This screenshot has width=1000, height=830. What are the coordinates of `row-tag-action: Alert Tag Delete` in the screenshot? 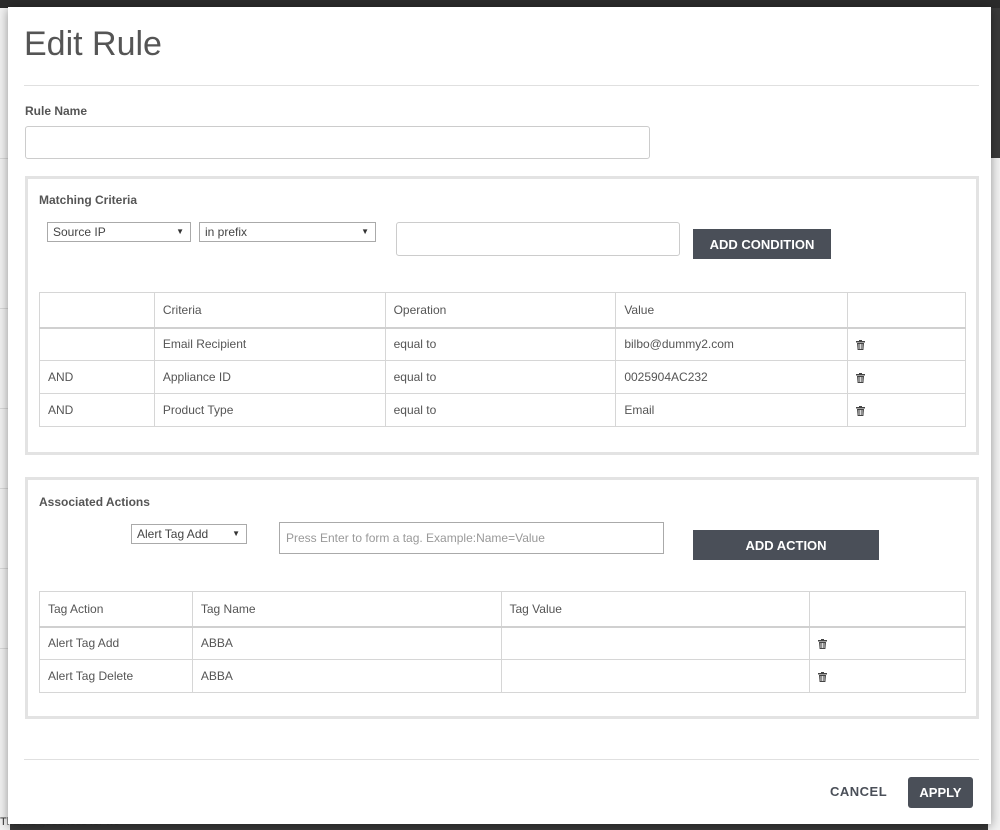 It's located at (116, 676).